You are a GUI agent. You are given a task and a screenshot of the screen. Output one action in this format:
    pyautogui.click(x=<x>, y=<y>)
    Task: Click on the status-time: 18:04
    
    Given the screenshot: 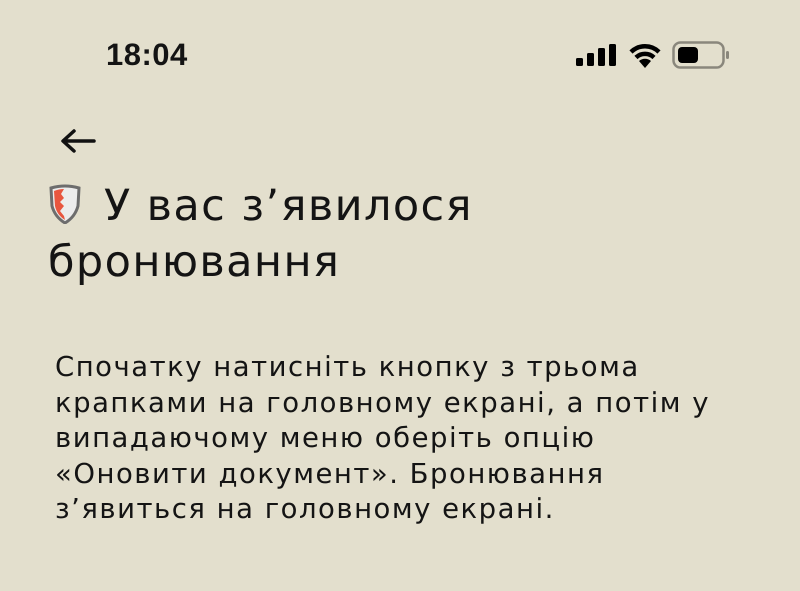 What is the action you would take?
    pyautogui.click(x=147, y=55)
    